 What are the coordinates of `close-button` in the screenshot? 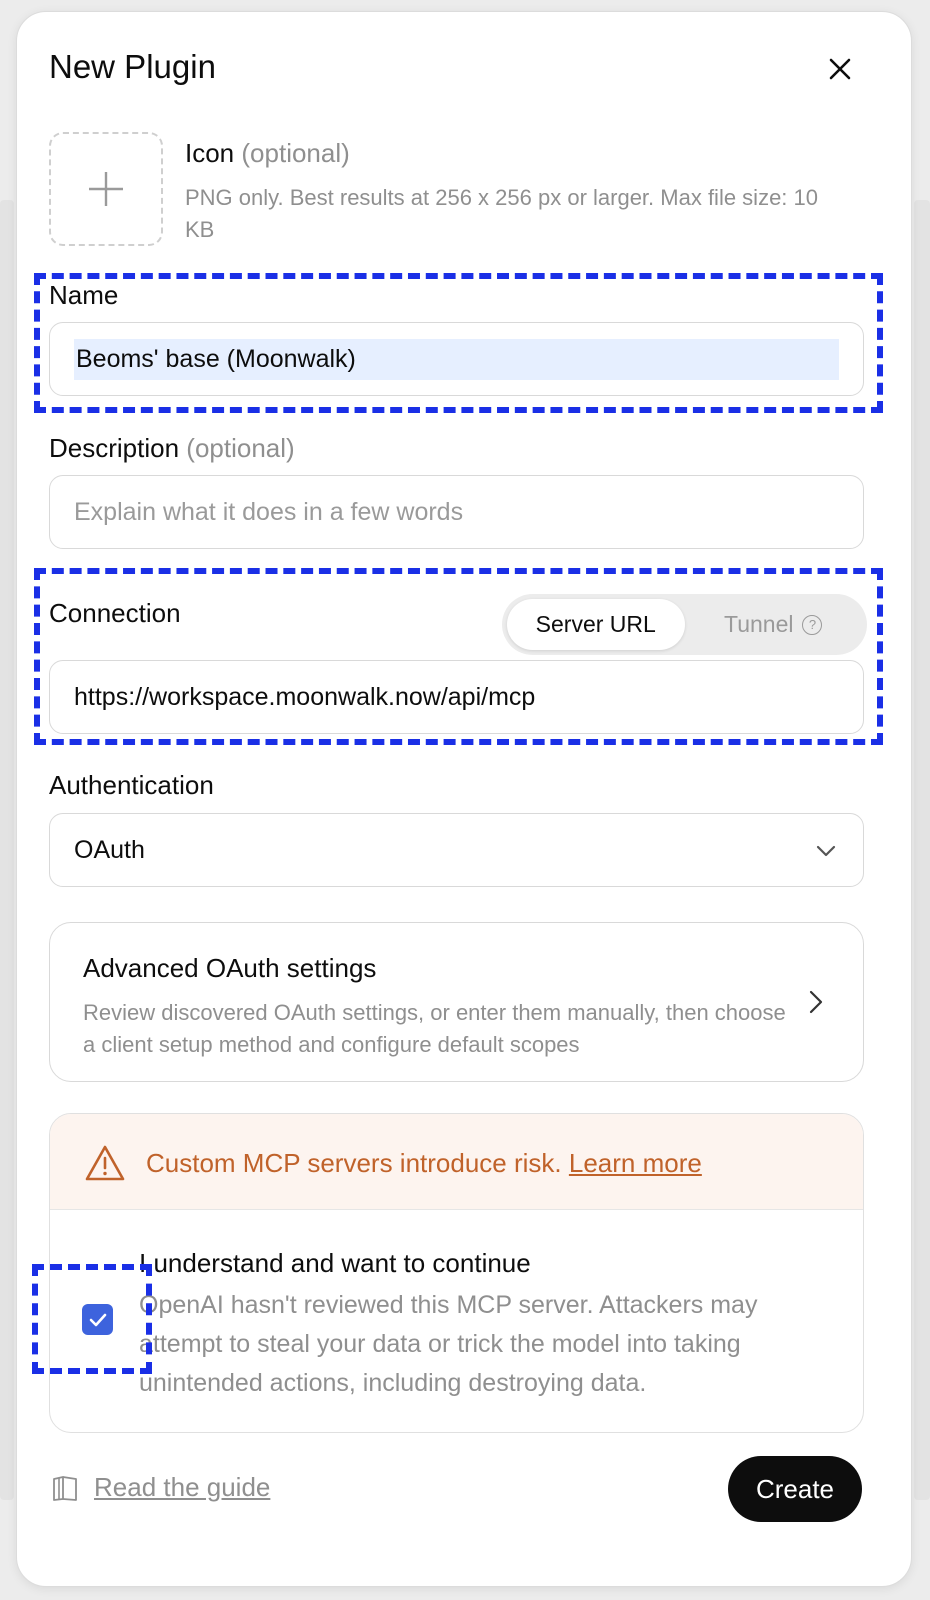 It's located at (840, 69).